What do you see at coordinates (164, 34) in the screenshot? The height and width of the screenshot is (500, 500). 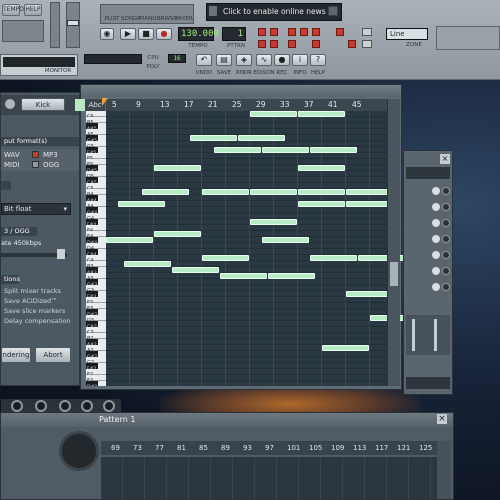 I see `record-button: ●` at bounding box center [164, 34].